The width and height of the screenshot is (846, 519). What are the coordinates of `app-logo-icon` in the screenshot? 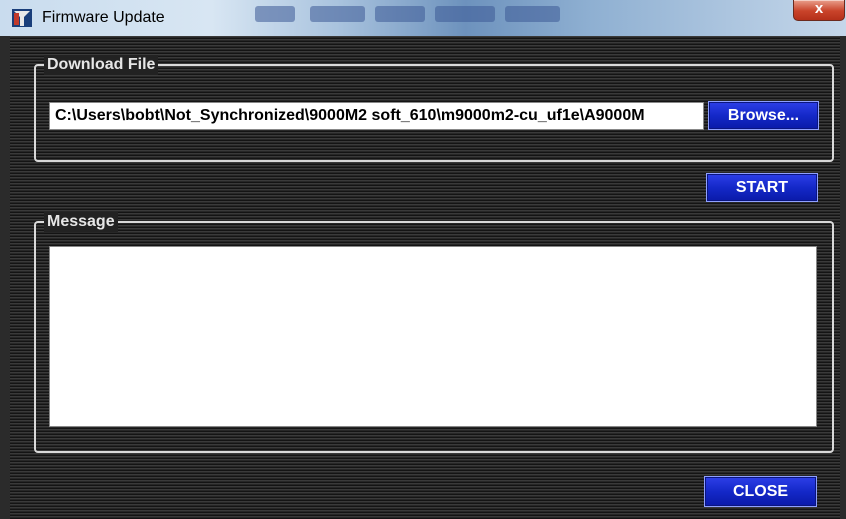 It's located at (22, 18).